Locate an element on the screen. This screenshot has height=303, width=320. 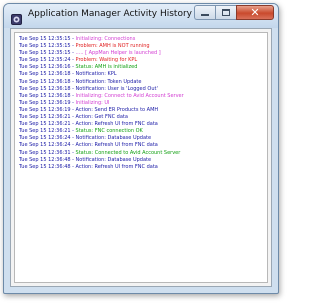
log-message: Problem: Waiting for KPL is located at coordinates (106, 60).